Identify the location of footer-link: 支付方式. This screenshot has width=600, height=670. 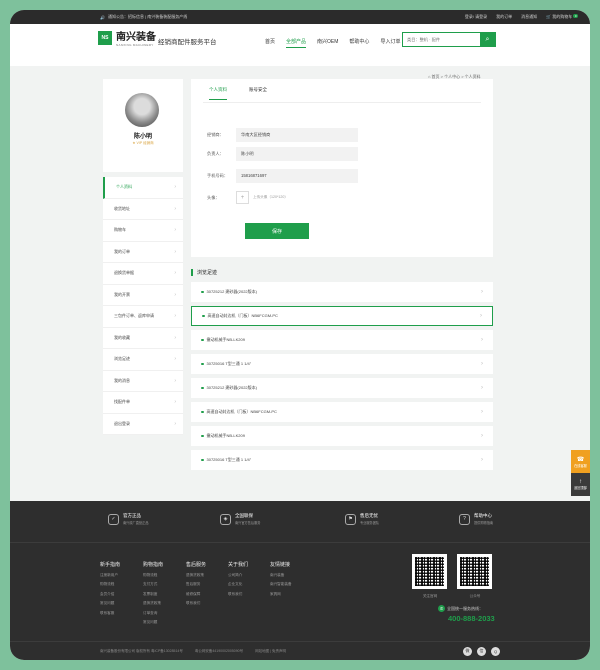
(153, 584).